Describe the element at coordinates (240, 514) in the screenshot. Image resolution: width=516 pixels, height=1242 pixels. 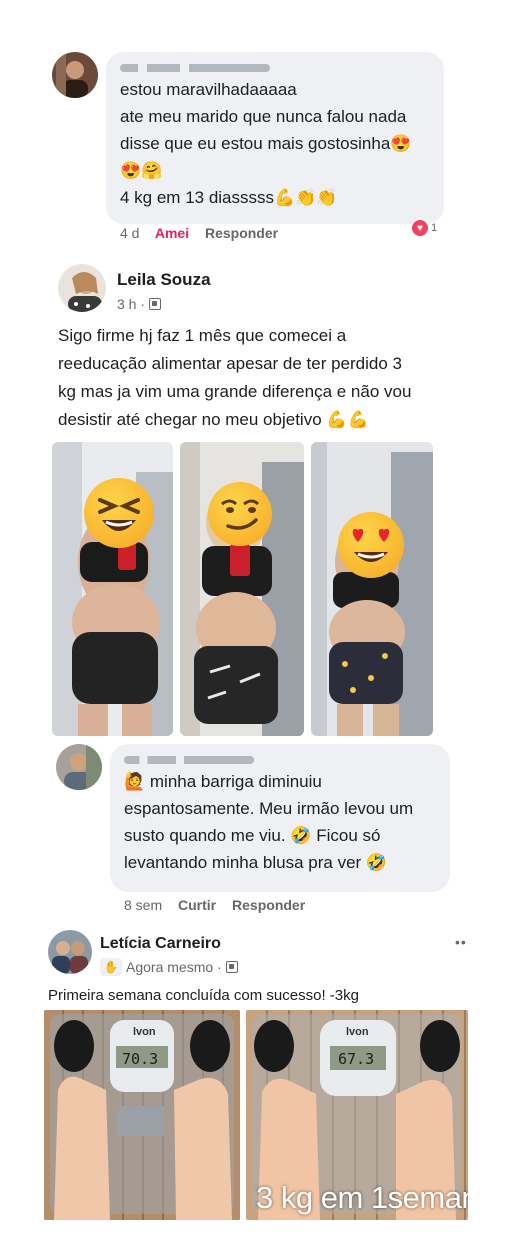
I see `smirking-face-emoji-icon` at that location.